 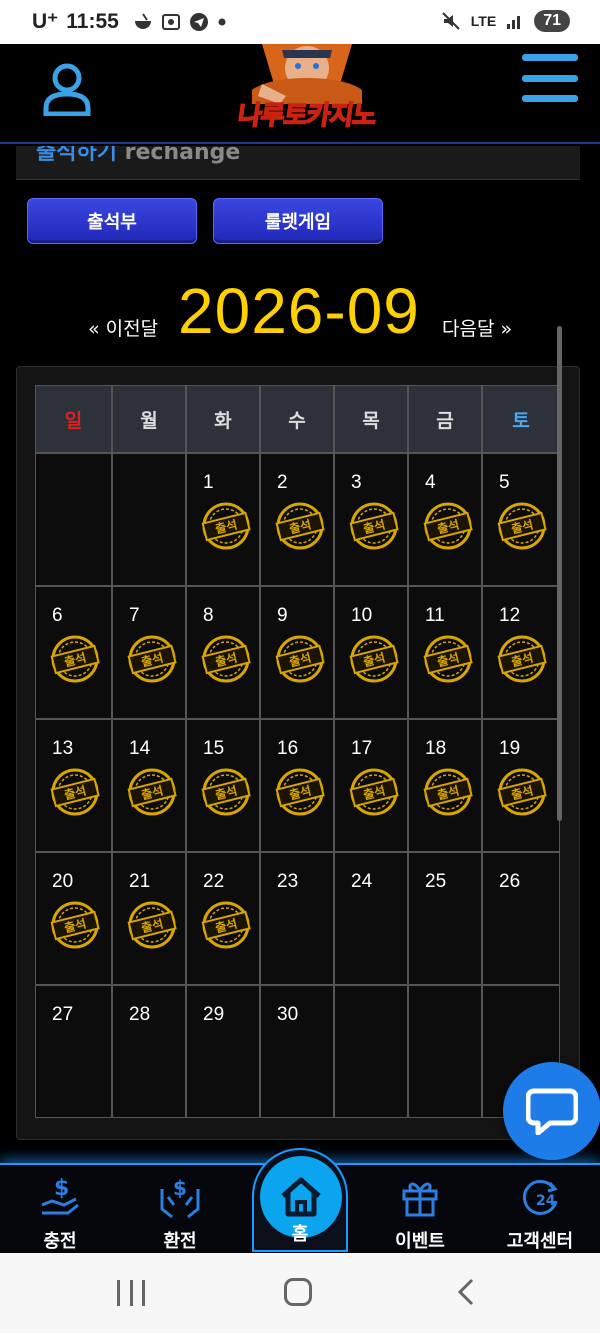 I want to click on calendar-day-cell: 11 출석, so click(x=445, y=652).